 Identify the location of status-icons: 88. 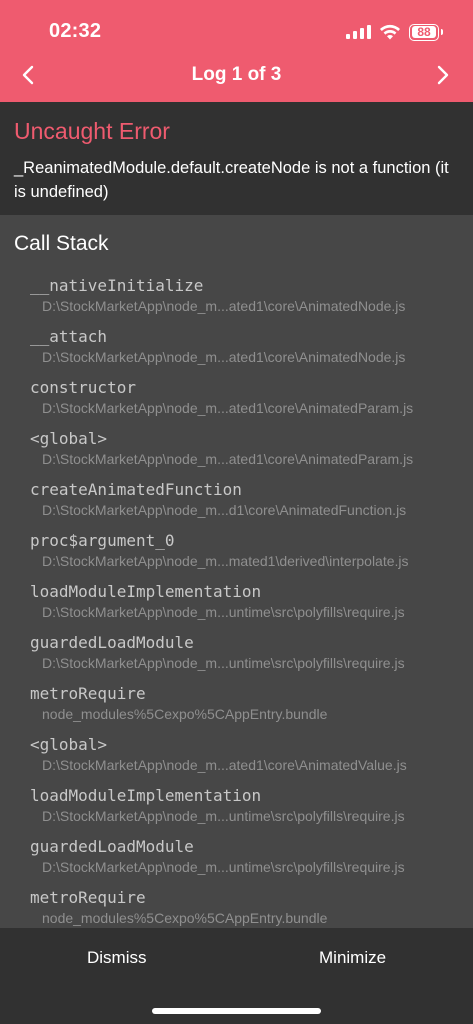
(394, 32).